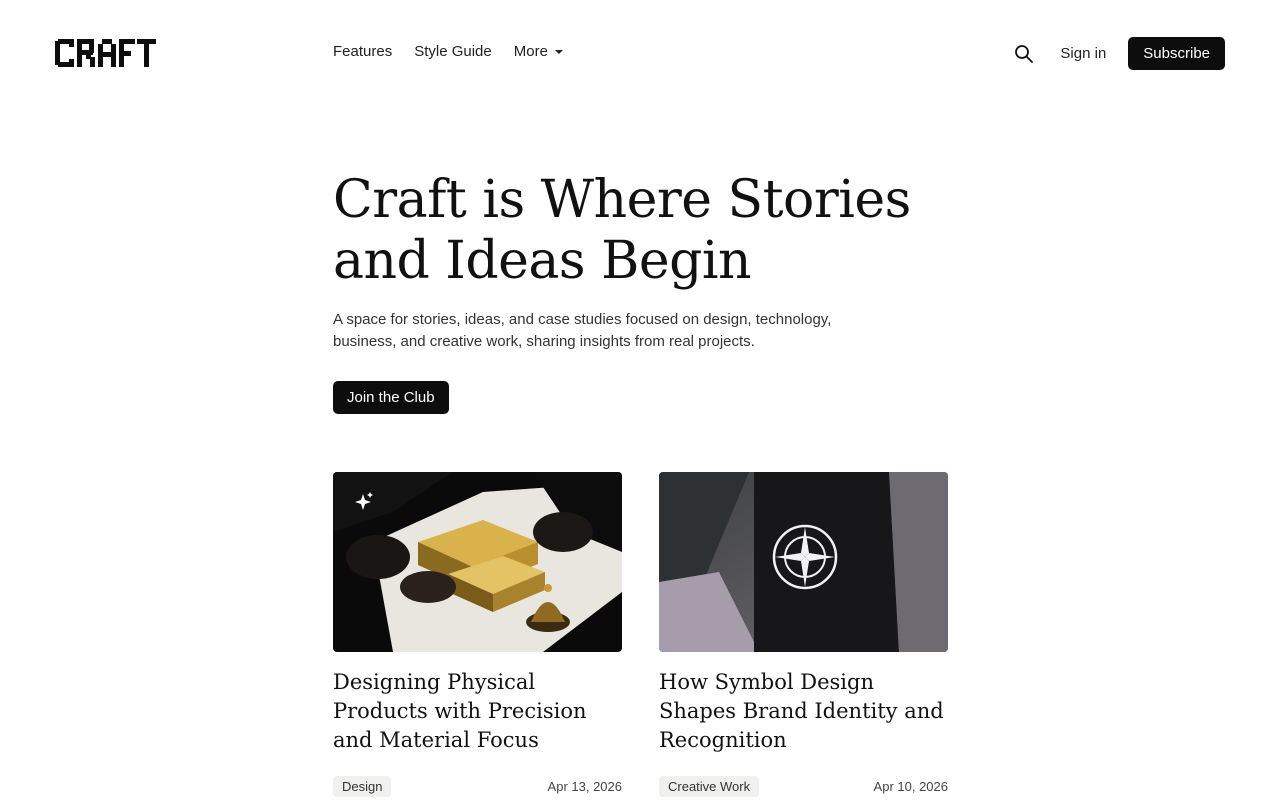 The height and width of the screenshot is (800, 1280). Describe the element at coordinates (362, 786) in the screenshot. I see `post-tag: Design` at that location.